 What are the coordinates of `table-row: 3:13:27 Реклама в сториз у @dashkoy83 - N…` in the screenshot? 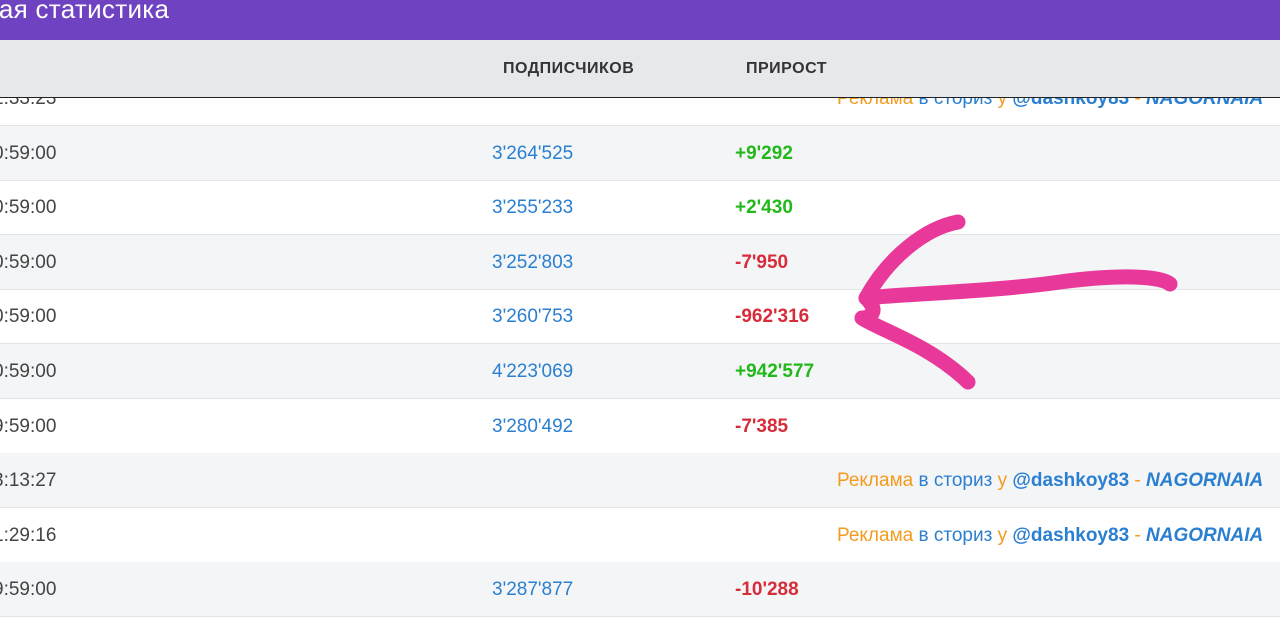 It's located at (640, 481).